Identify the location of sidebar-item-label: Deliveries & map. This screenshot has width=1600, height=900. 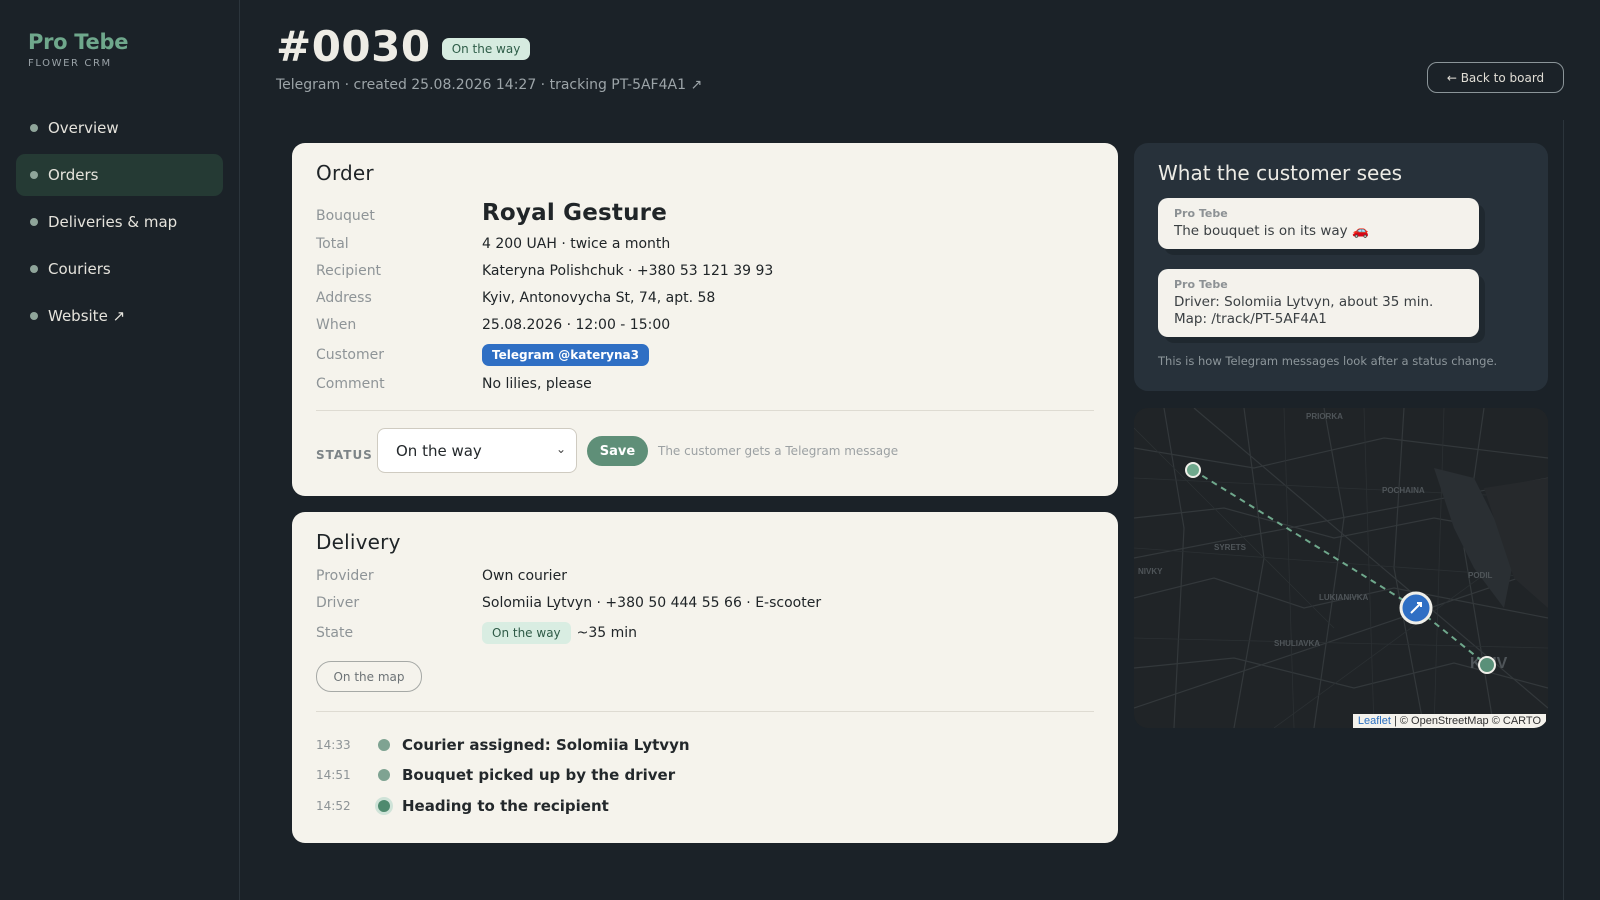
(113, 222).